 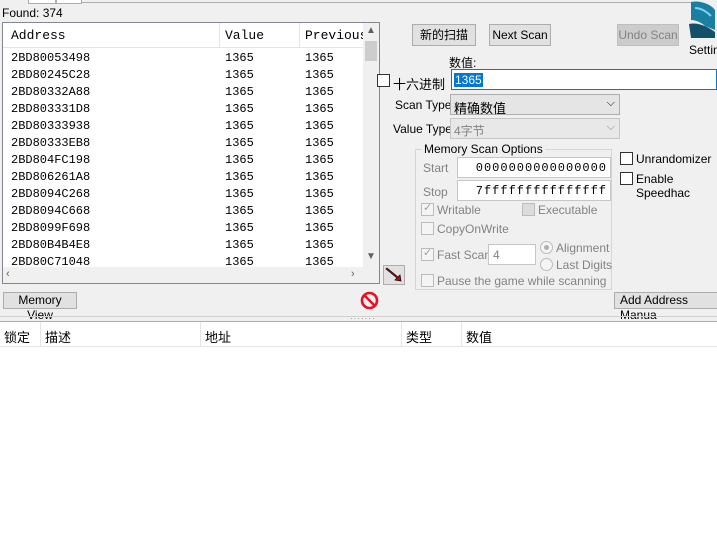 I want to click on writable-checkbox, so click(x=427, y=208).